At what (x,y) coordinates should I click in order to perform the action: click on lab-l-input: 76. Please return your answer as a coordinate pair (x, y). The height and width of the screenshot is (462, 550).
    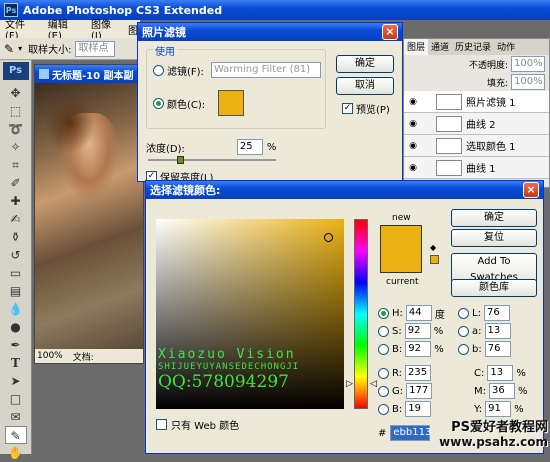
    Looking at the image, I should click on (496, 313).